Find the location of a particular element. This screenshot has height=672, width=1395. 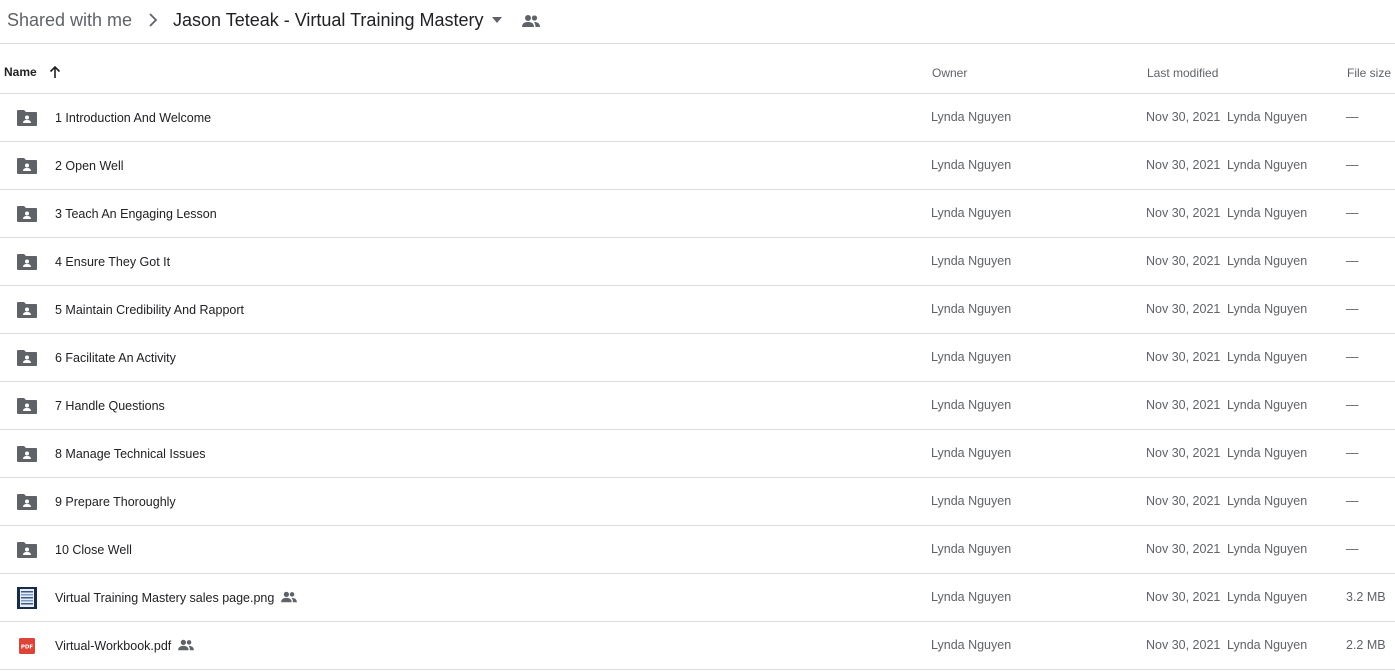

chevron-right-icon is located at coordinates (153, 20).